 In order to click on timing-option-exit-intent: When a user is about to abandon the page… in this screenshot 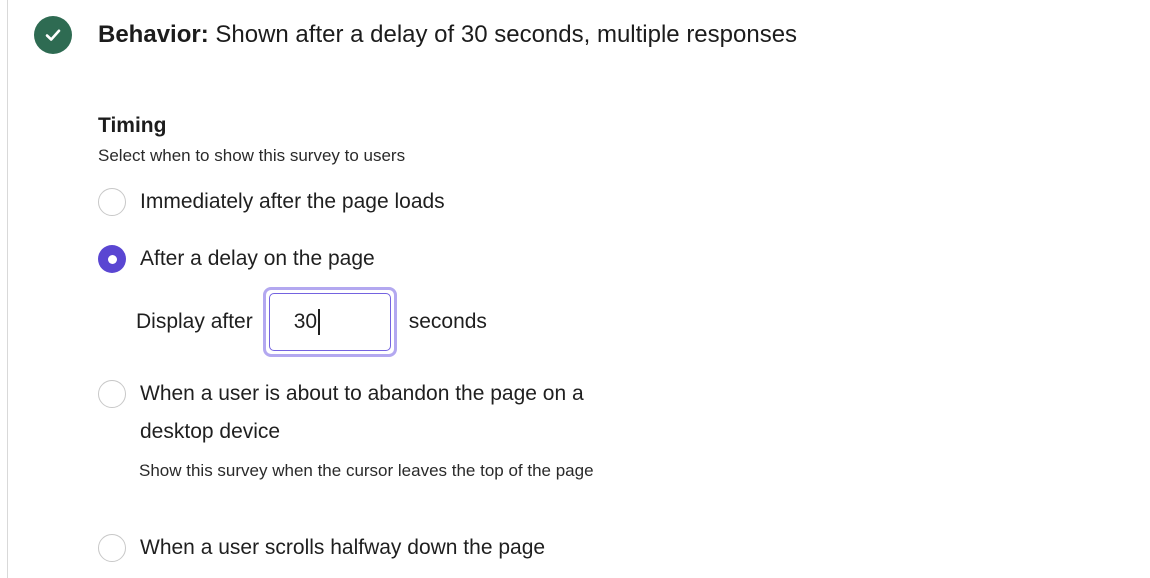, I will do `click(378, 415)`.